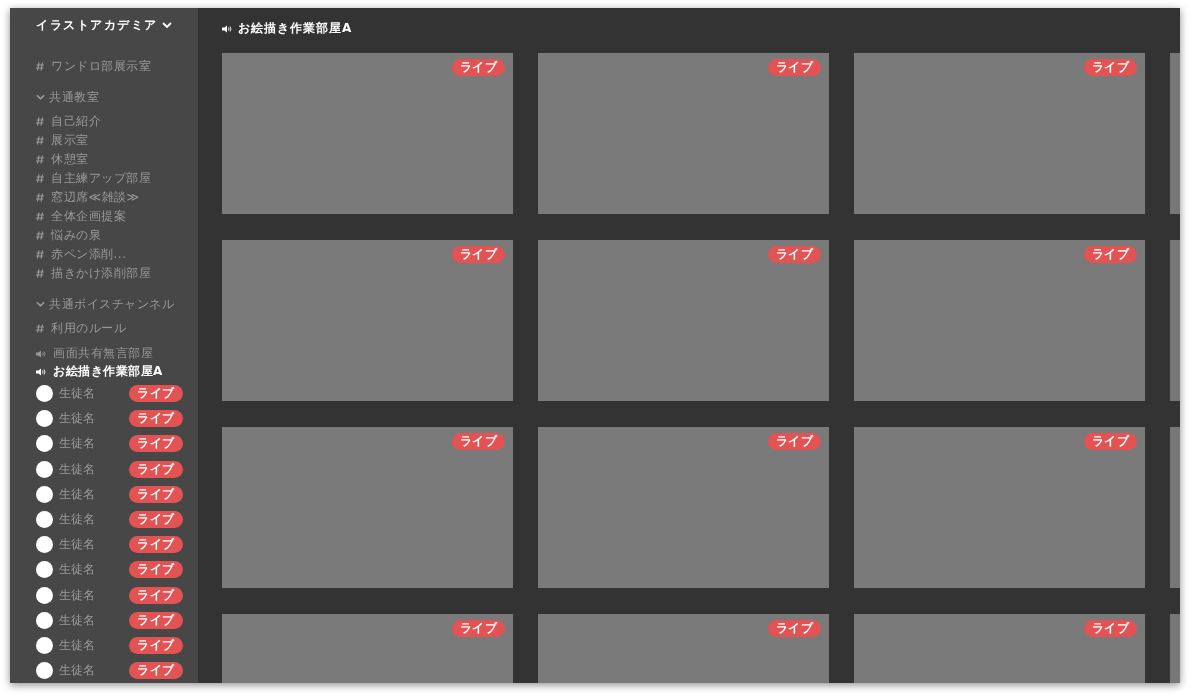 This screenshot has height=698, width=1192. What do you see at coordinates (80, 273) in the screenshot?
I see `text-channel: 描きかけ添削部屋` at bounding box center [80, 273].